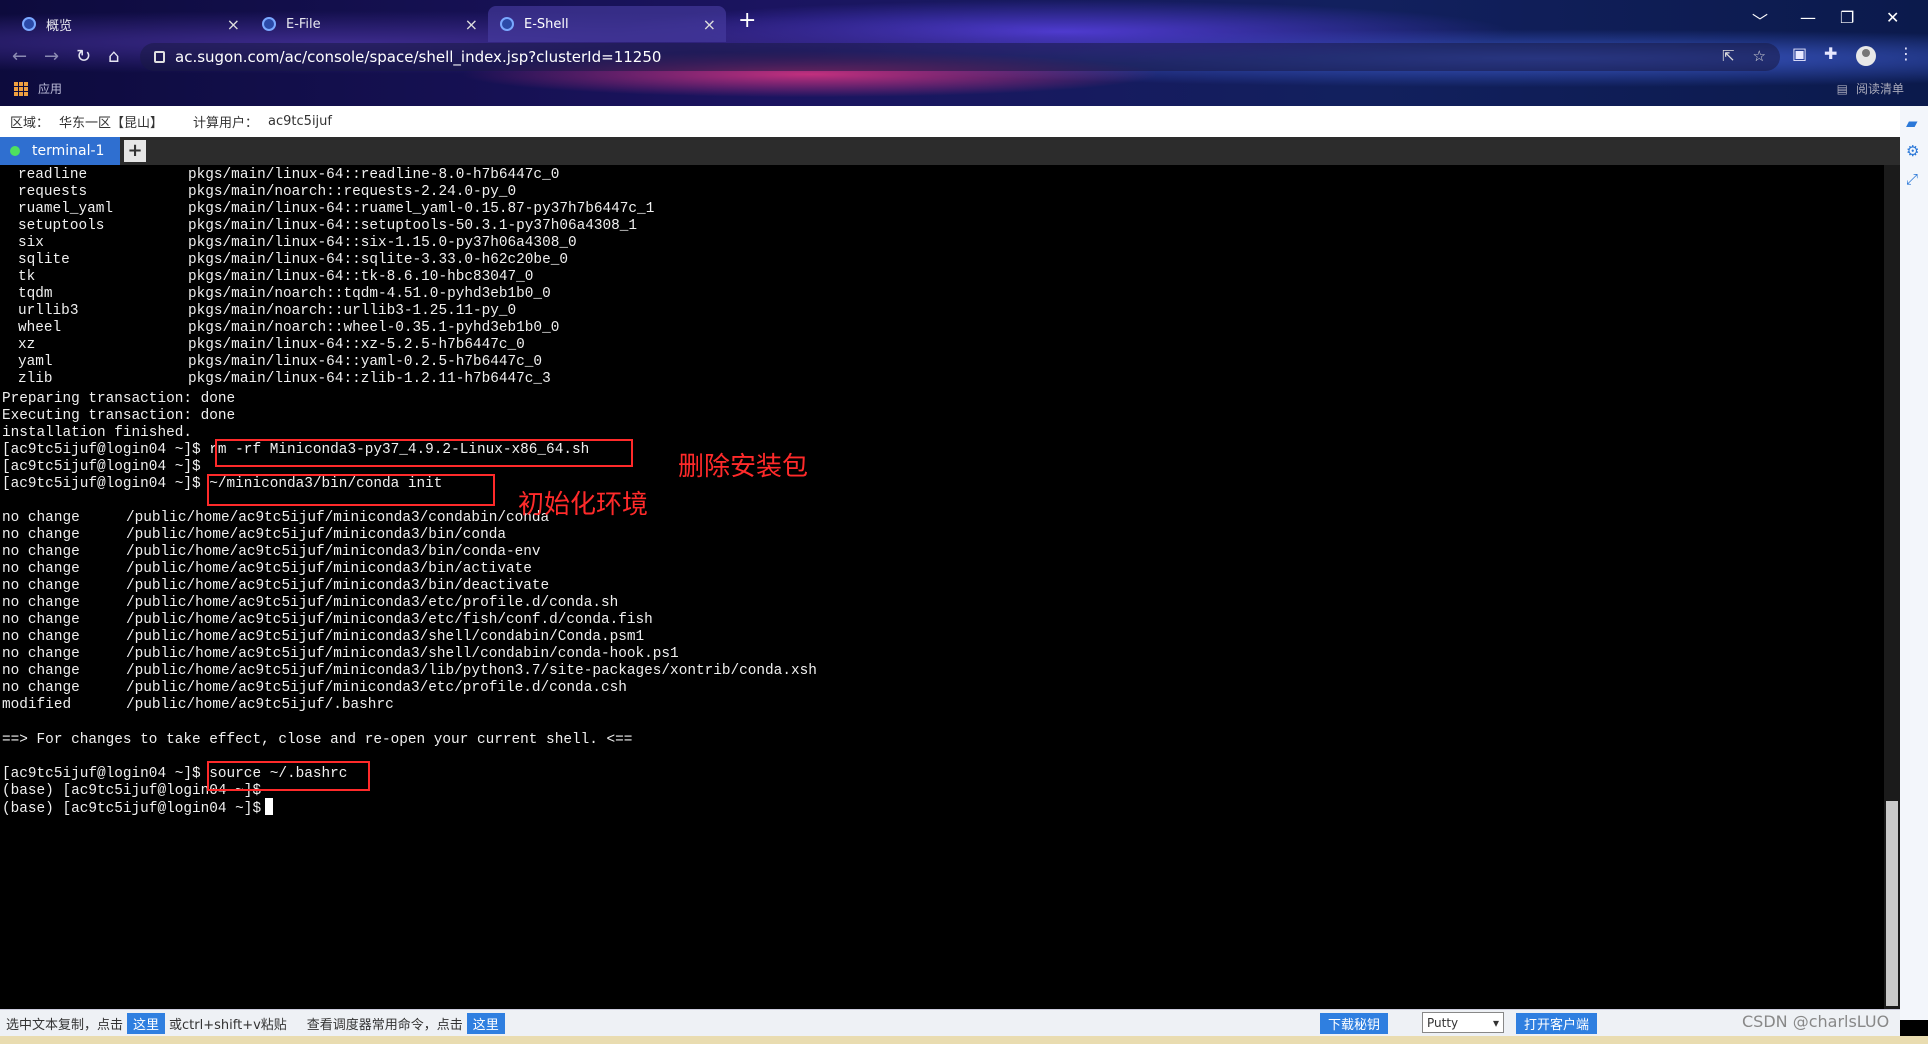 This screenshot has height=1044, width=1928. I want to click on add-terminal-button: +, so click(135, 151).